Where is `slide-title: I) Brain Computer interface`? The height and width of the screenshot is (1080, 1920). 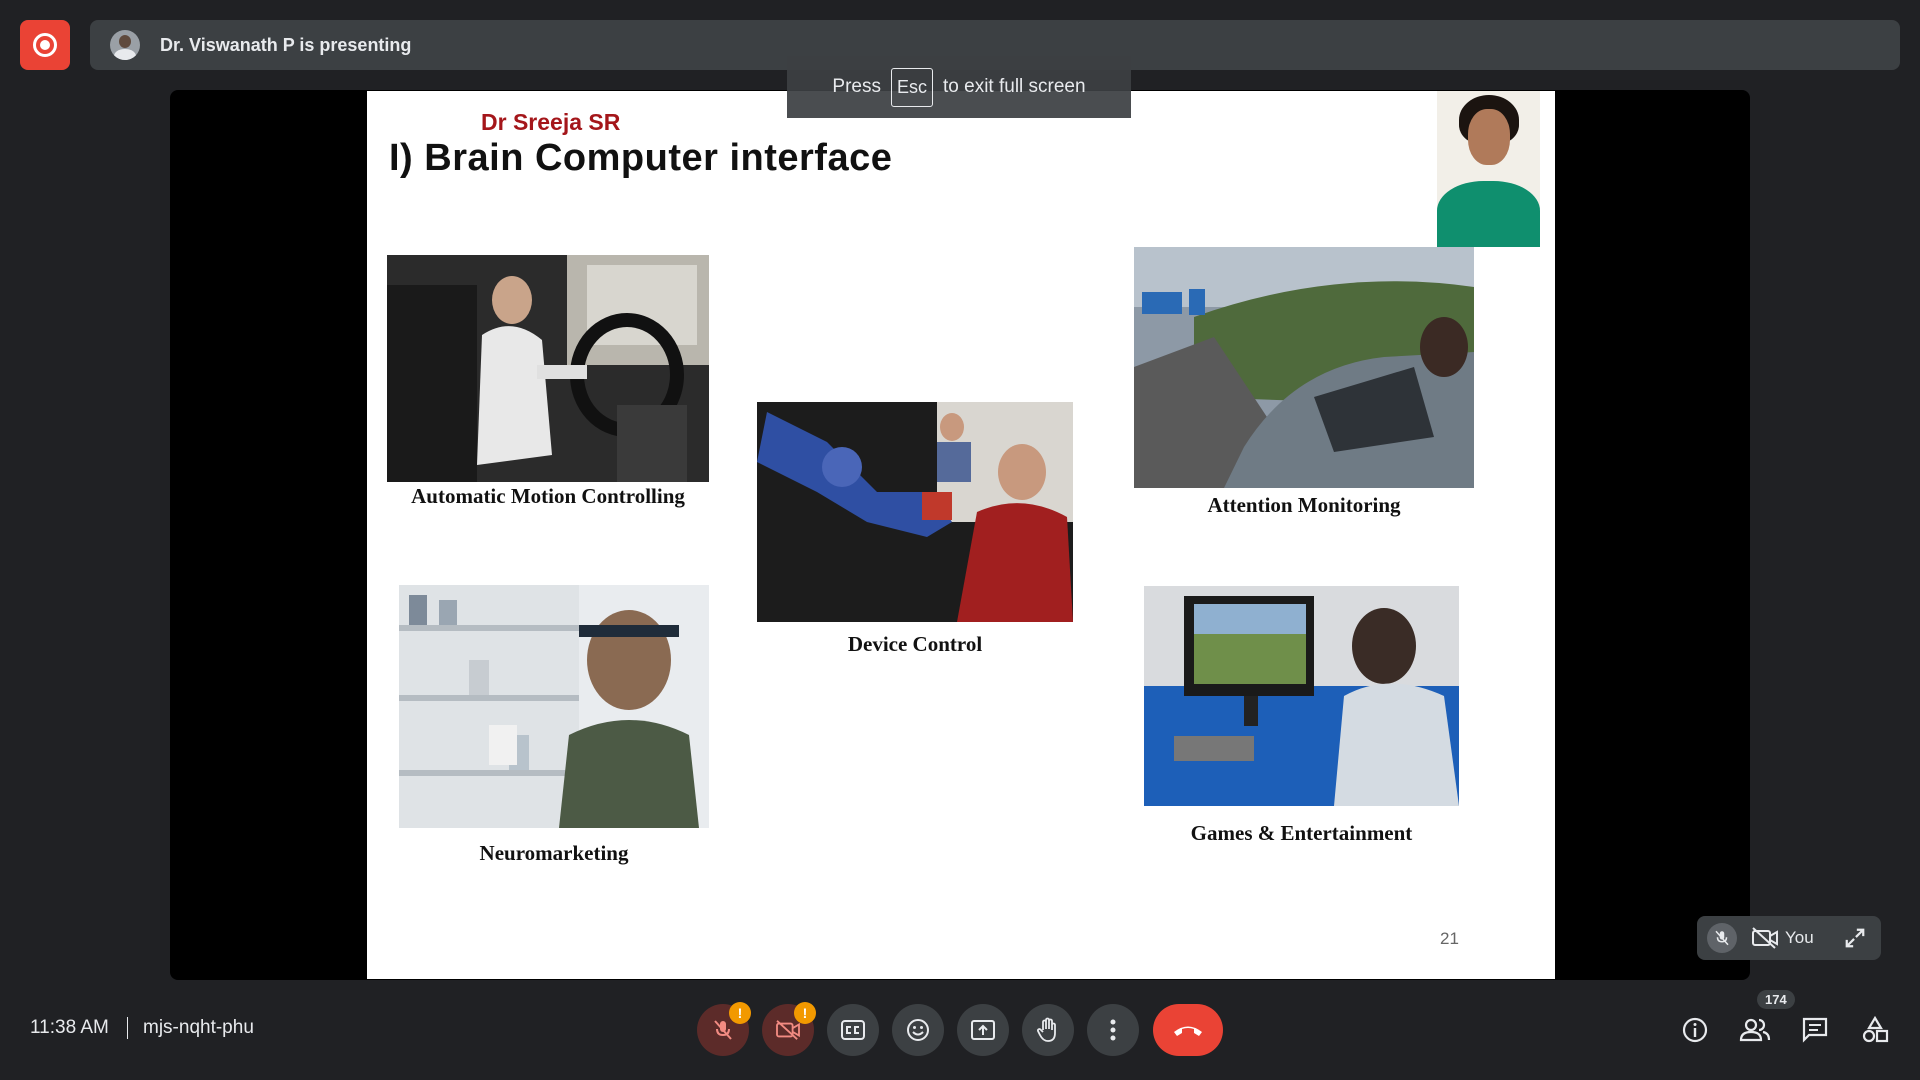
slide-title: I) Brain Computer interface is located at coordinates (641, 158).